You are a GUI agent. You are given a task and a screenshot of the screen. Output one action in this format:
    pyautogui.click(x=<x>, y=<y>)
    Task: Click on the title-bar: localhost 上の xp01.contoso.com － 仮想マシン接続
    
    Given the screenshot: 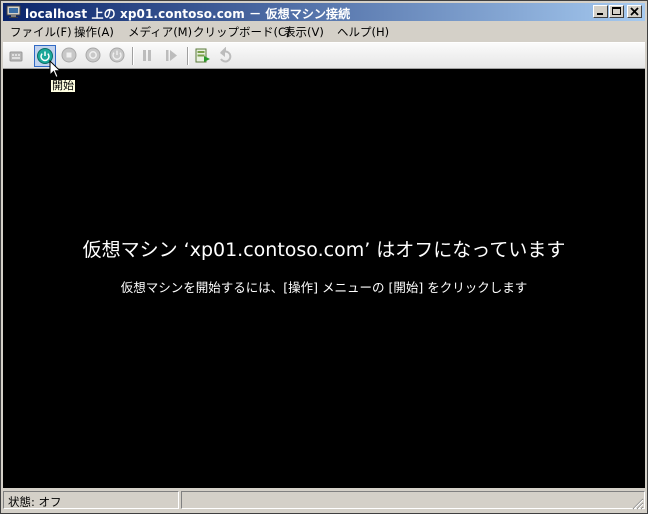 What is the action you would take?
    pyautogui.click(x=324, y=12)
    